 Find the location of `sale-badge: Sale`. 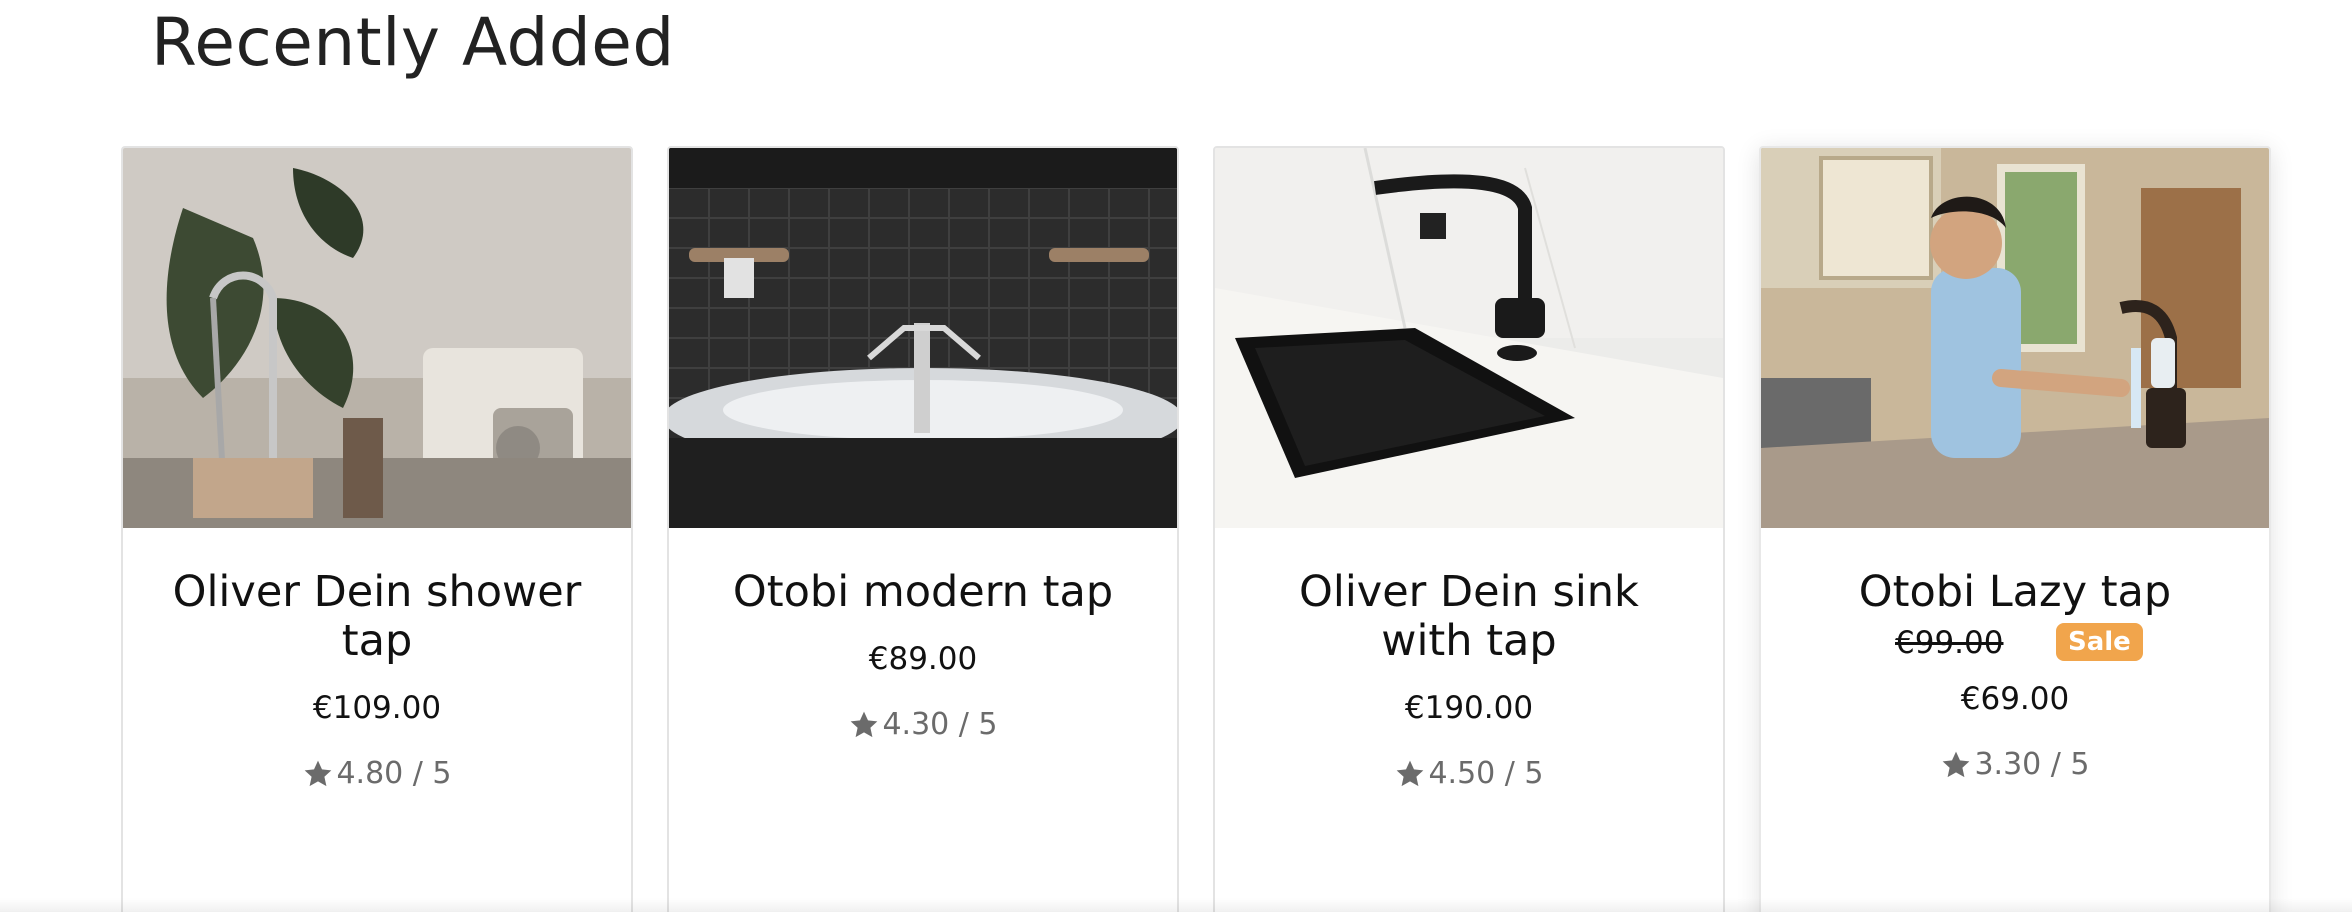

sale-badge: Sale is located at coordinates (2099, 642).